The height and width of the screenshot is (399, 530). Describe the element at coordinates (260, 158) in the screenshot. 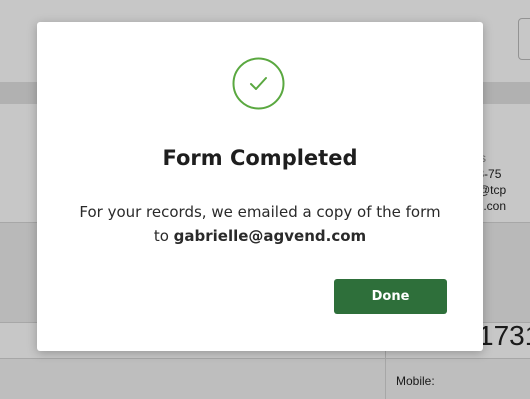

I see `dialog-title: Form Completed` at that location.